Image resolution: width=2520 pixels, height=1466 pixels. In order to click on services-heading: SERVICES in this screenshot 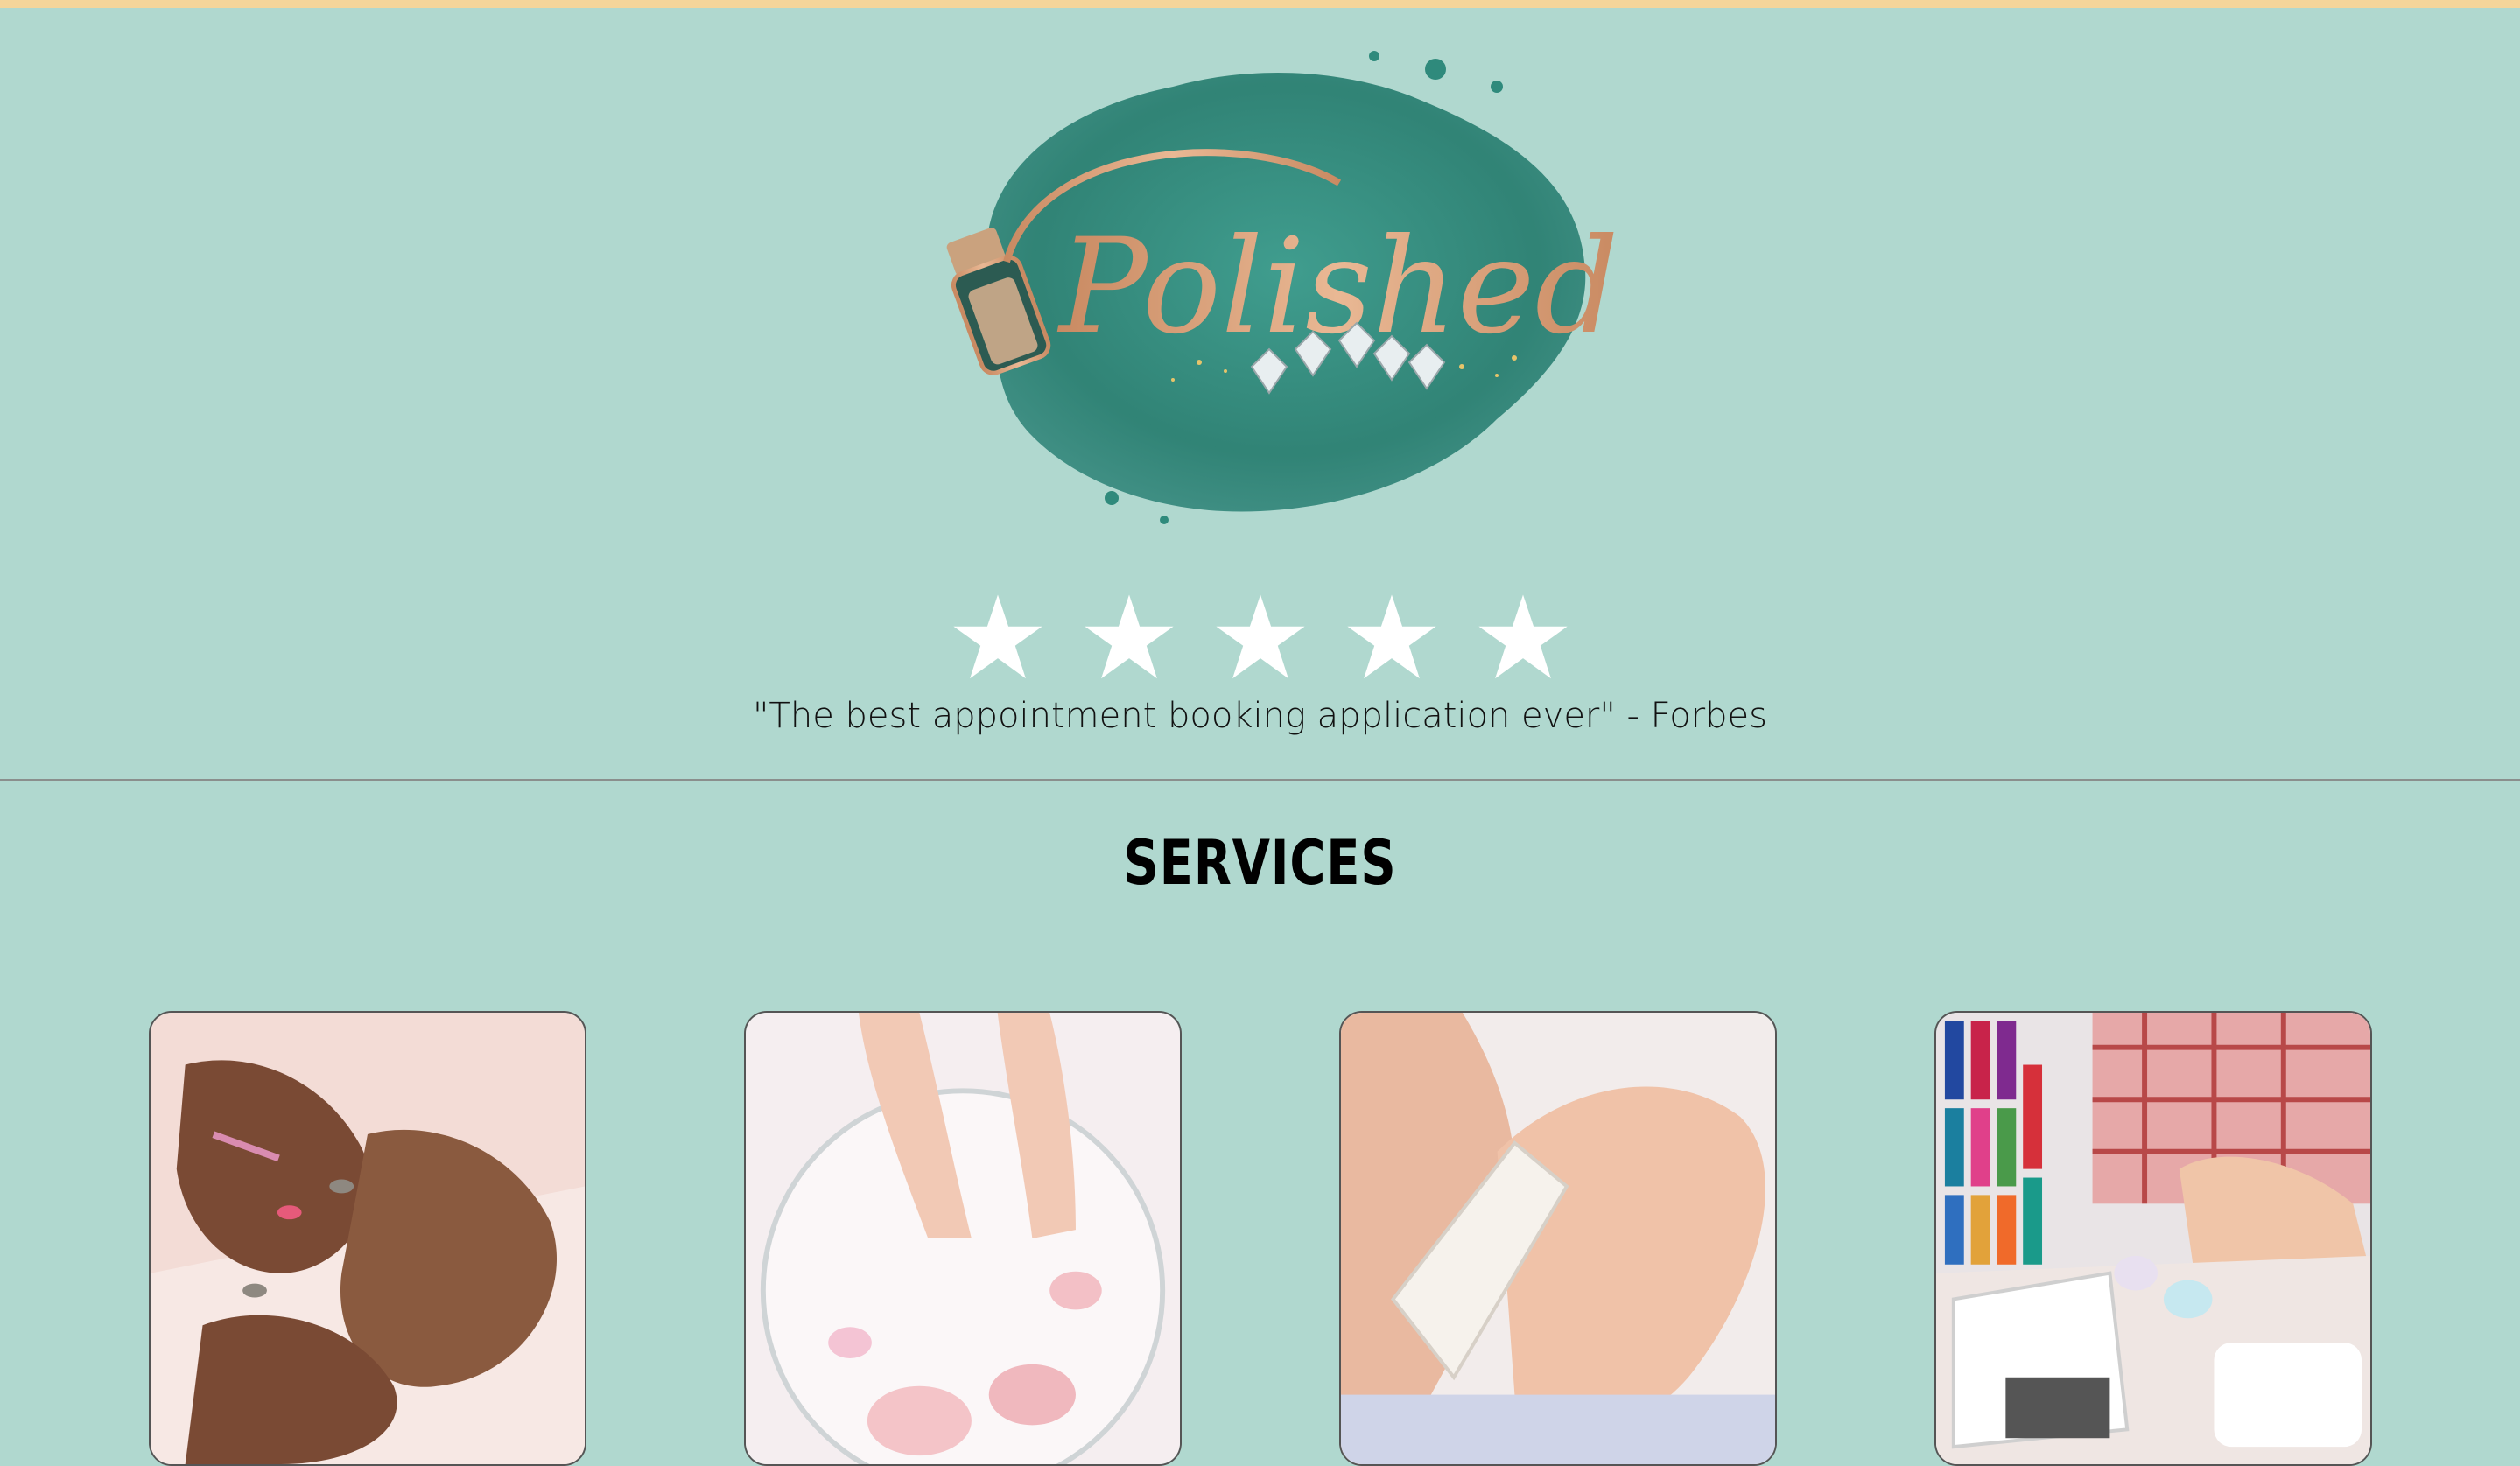, I will do `click(1260, 863)`.